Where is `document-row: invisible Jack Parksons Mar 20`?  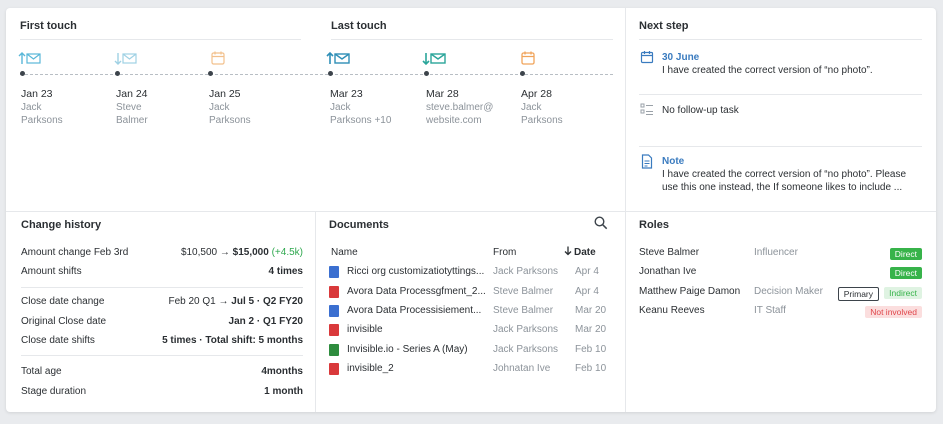 document-row: invisible Jack Parksons Mar 20 is located at coordinates (469, 331).